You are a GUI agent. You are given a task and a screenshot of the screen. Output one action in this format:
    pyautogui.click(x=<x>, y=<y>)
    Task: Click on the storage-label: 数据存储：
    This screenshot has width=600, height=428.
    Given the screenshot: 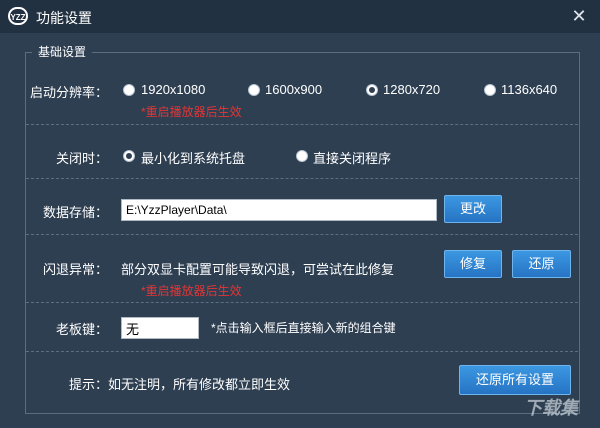 What is the action you would take?
    pyautogui.click(x=75, y=212)
    